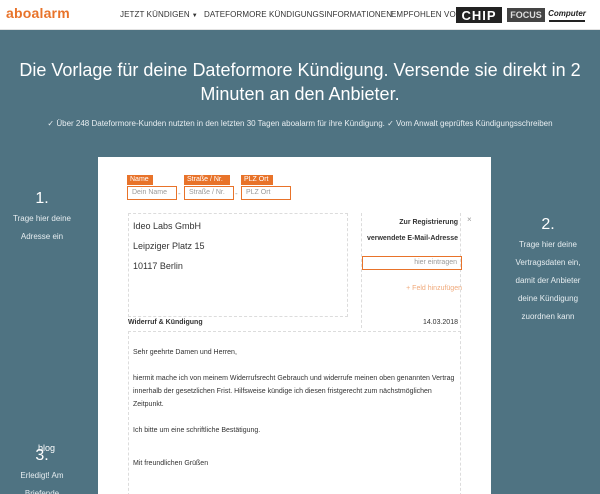 This screenshot has height=494, width=600. What do you see at coordinates (152, 193) in the screenshot?
I see `sender-name-input: Dein Name` at bounding box center [152, 193].